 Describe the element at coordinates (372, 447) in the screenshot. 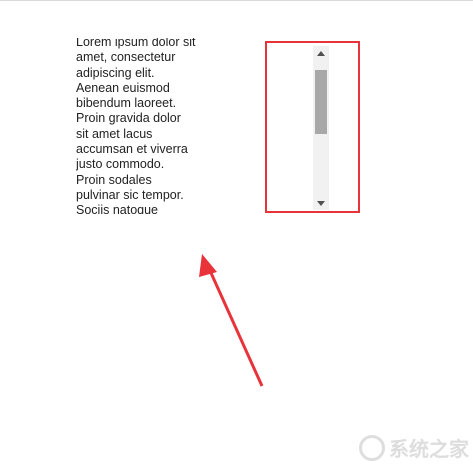

I see `watermark-logo-icon` at that location.